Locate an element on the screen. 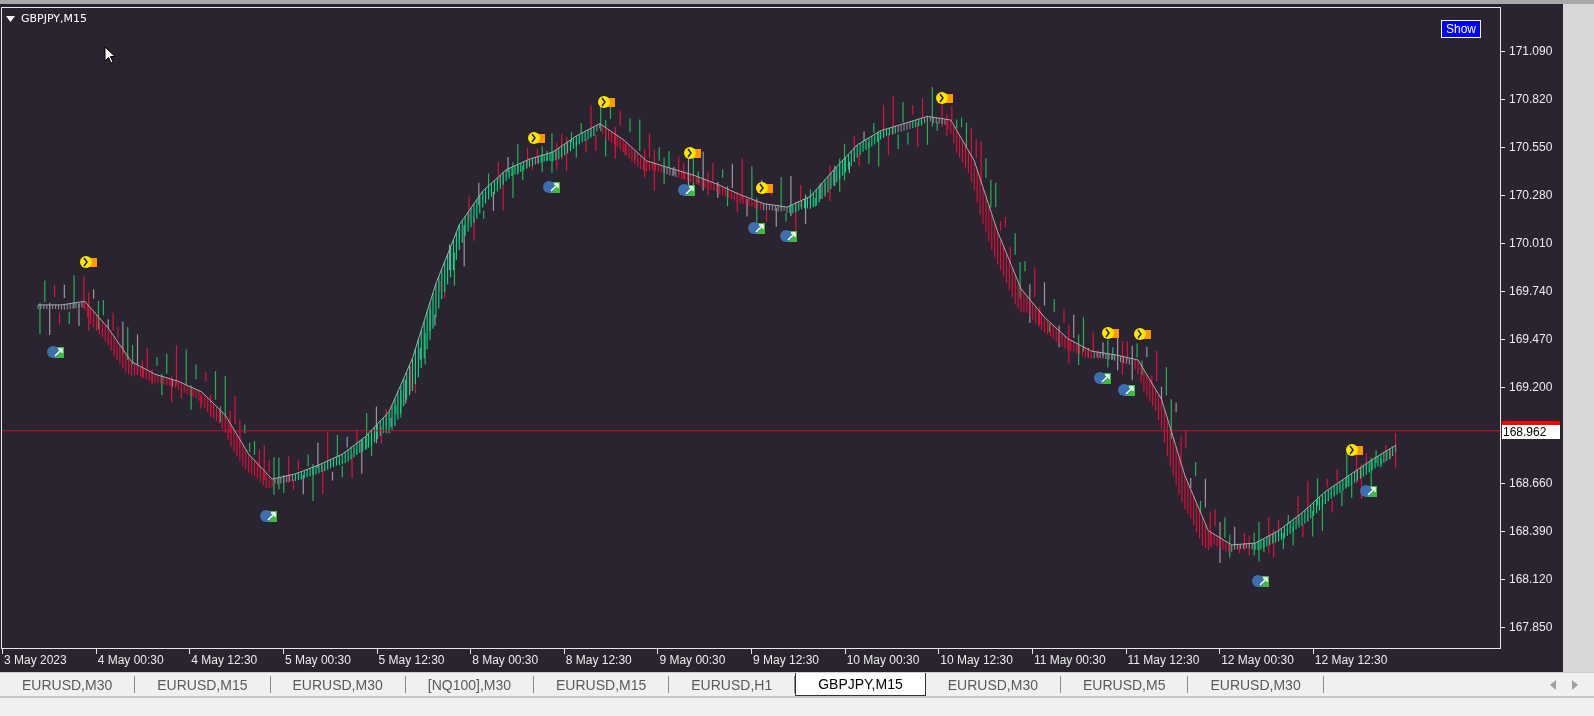 Image resolution: width=1594 pixels, height=716 pixels. price-axis-label: 170.550 is located at coordinates (1531, 147).